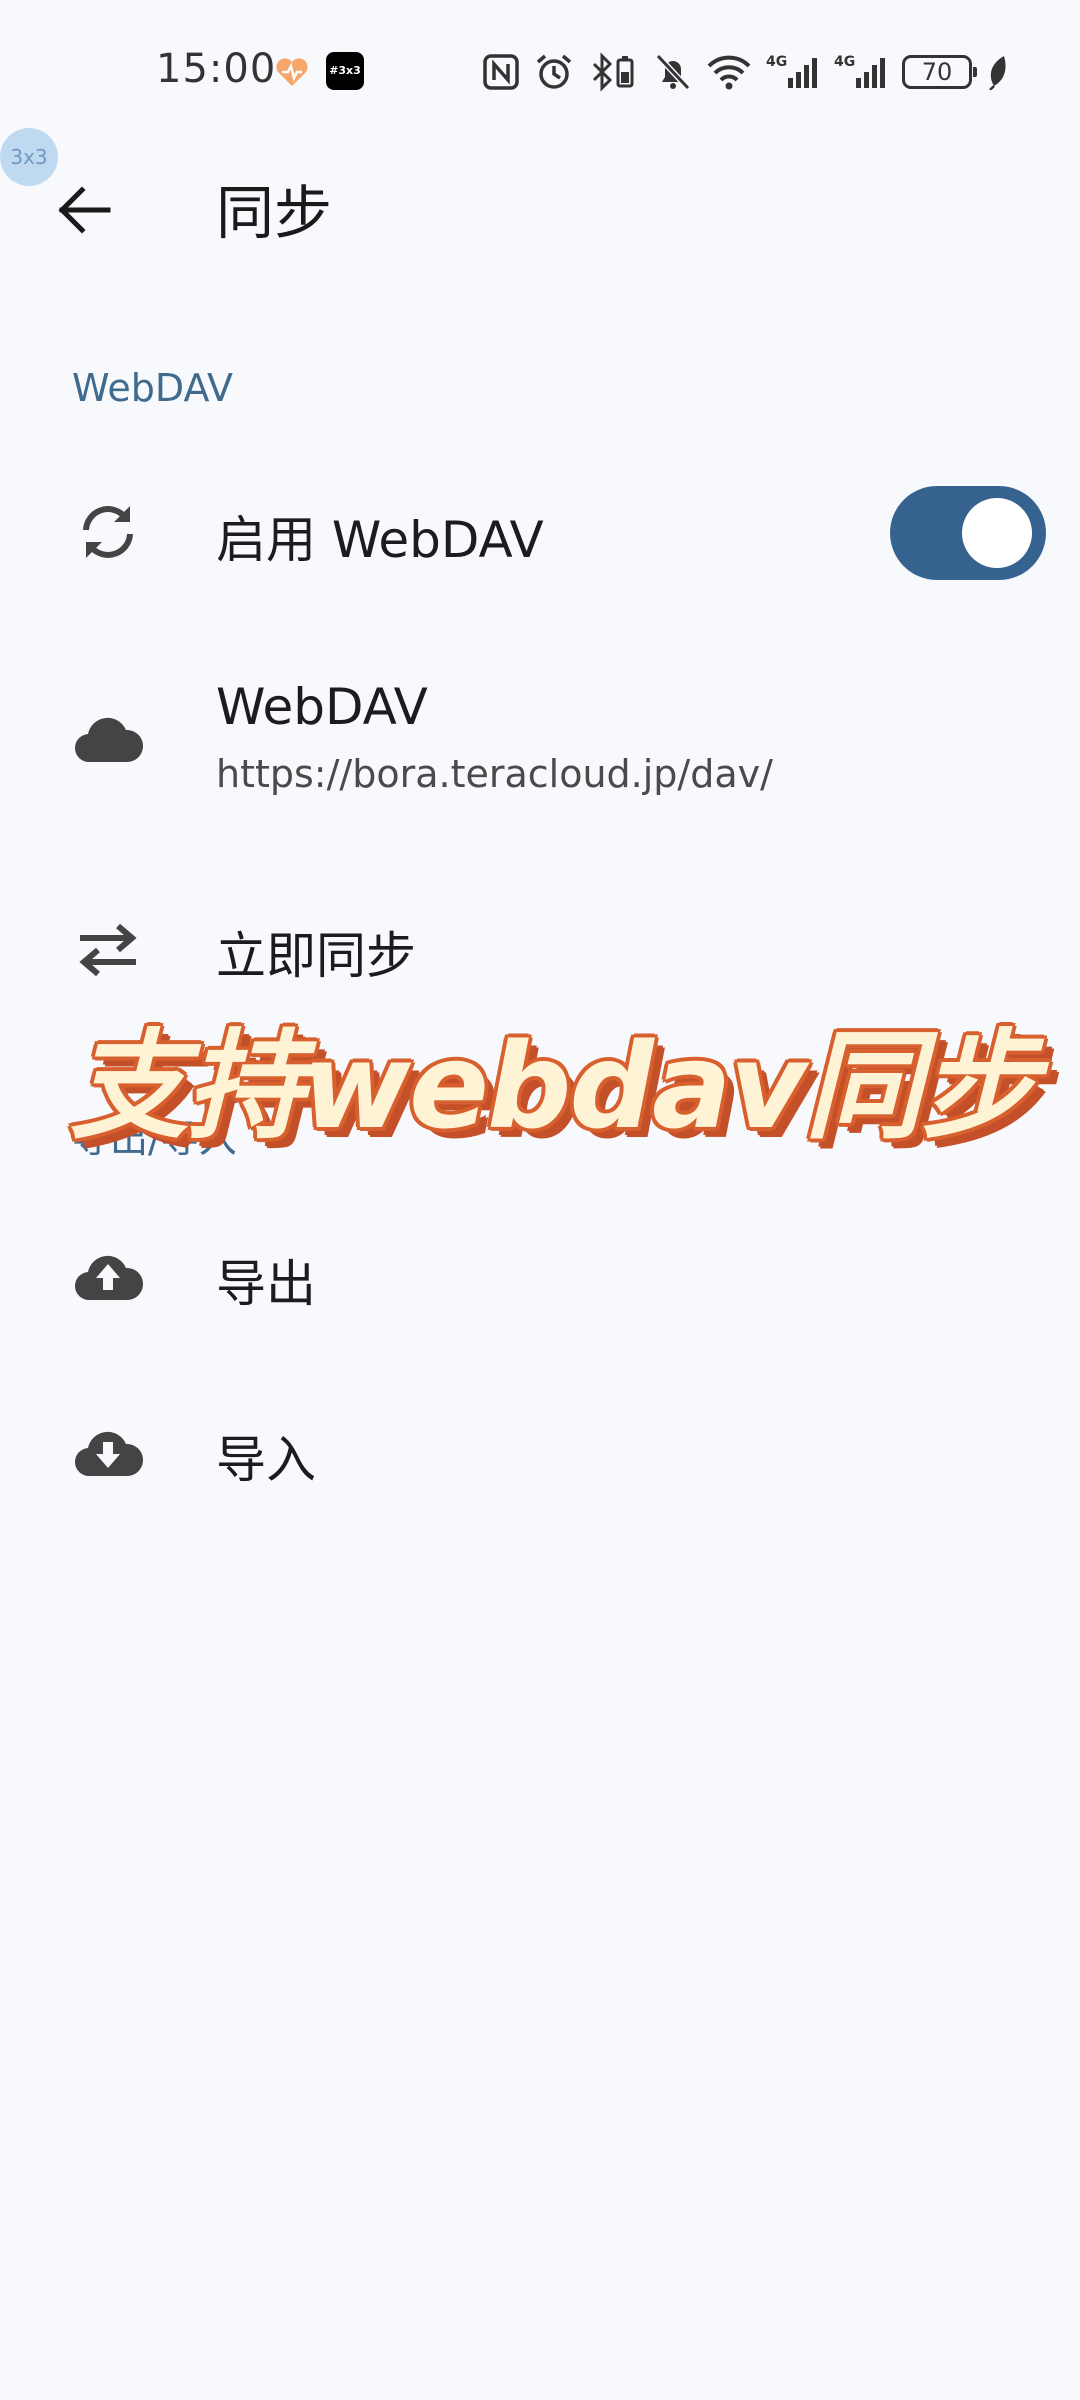 The height and width of the screenshot is (2400, 1080). I want to click on status-time: 15:00, so click(216, 69).